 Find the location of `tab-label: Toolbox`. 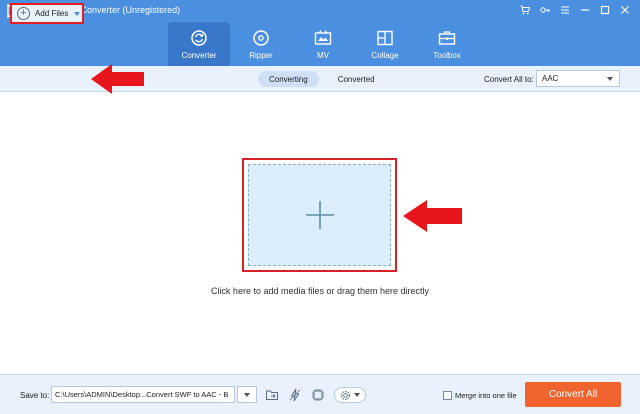

tab-label: Toolbox is located at coordinates (447, 55).